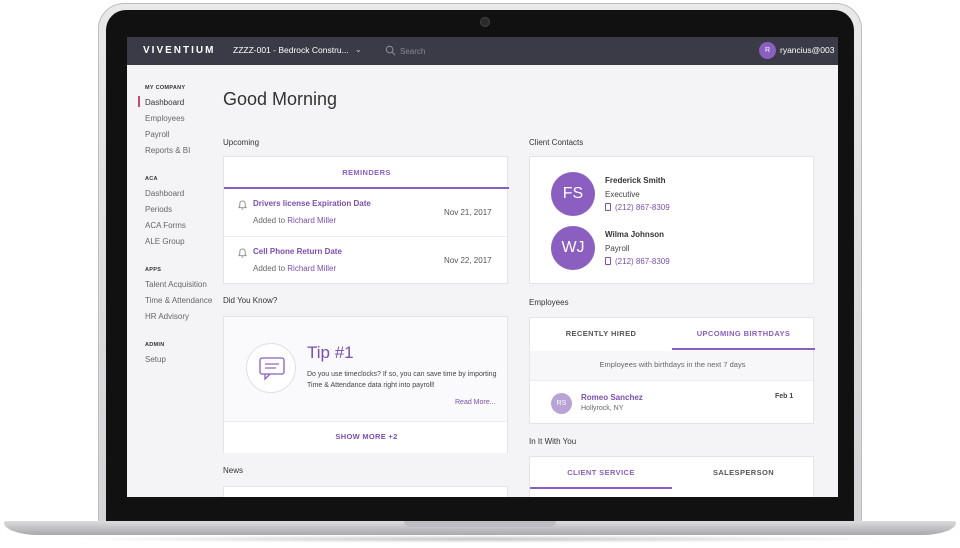 The width and height of the screenshot is (960, 548). Describe the element at coordinates (366, 436) in the screenshot. I see `show-more-button: SHOW MORE +2` at that location.